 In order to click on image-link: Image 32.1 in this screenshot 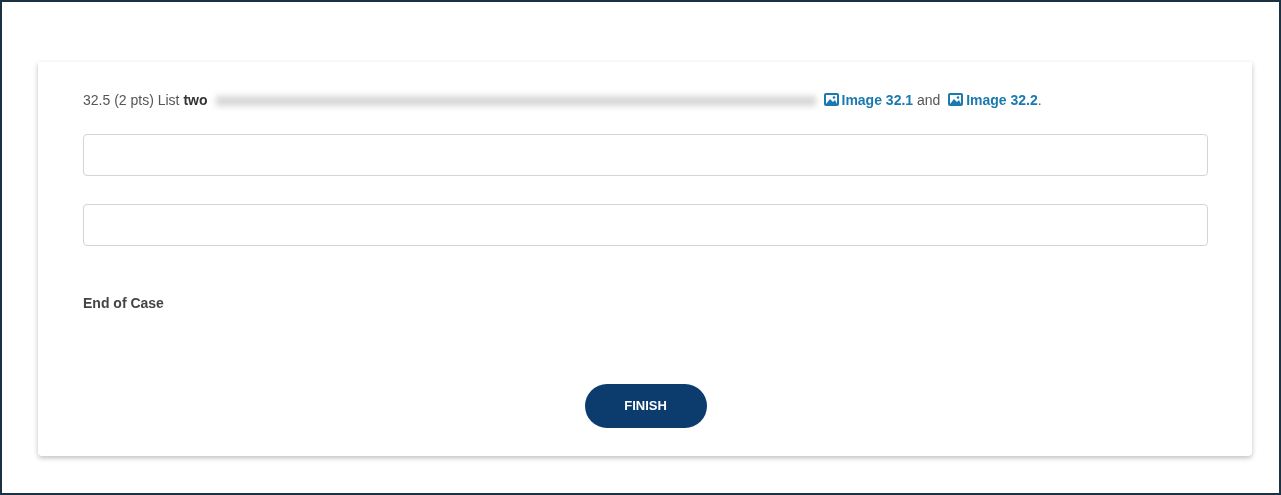, I will do `click(868, 100)`.